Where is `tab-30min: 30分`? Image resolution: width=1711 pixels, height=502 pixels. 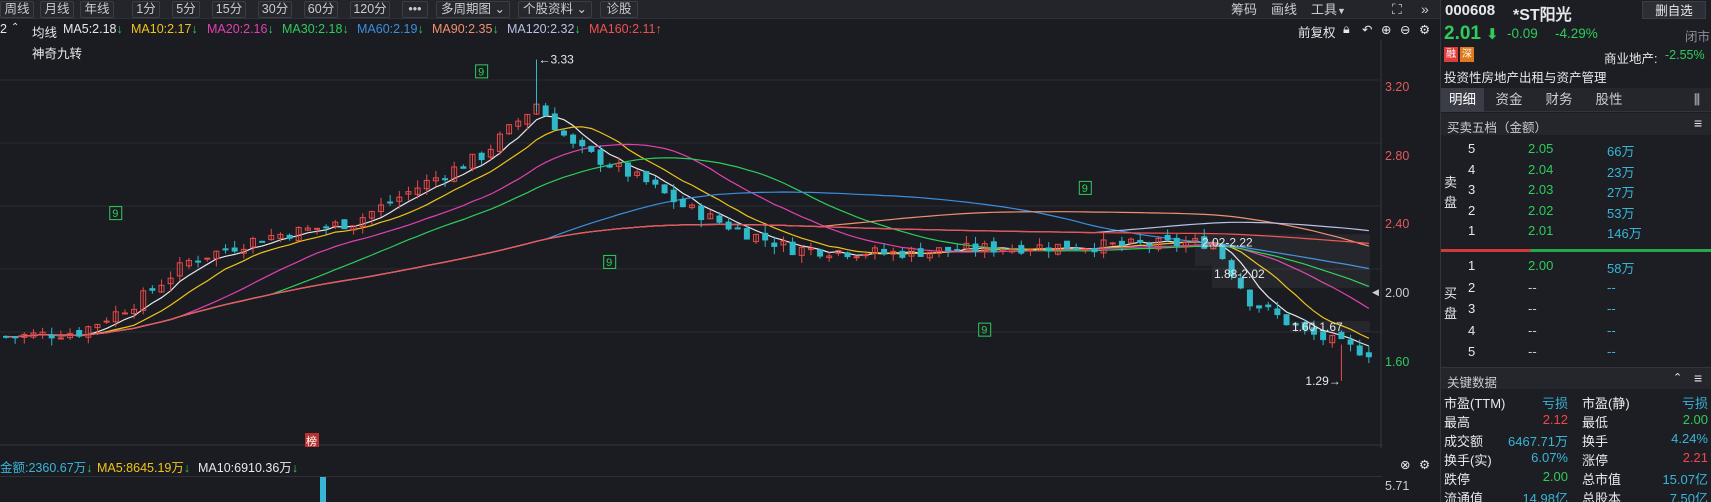
tab-30min: 30分 is located at coordinates (275, 9).